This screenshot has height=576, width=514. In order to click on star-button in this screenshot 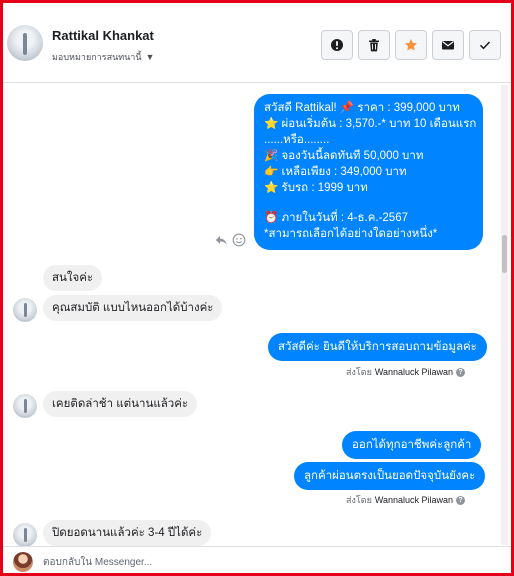, I will do `click(411, 45)`.